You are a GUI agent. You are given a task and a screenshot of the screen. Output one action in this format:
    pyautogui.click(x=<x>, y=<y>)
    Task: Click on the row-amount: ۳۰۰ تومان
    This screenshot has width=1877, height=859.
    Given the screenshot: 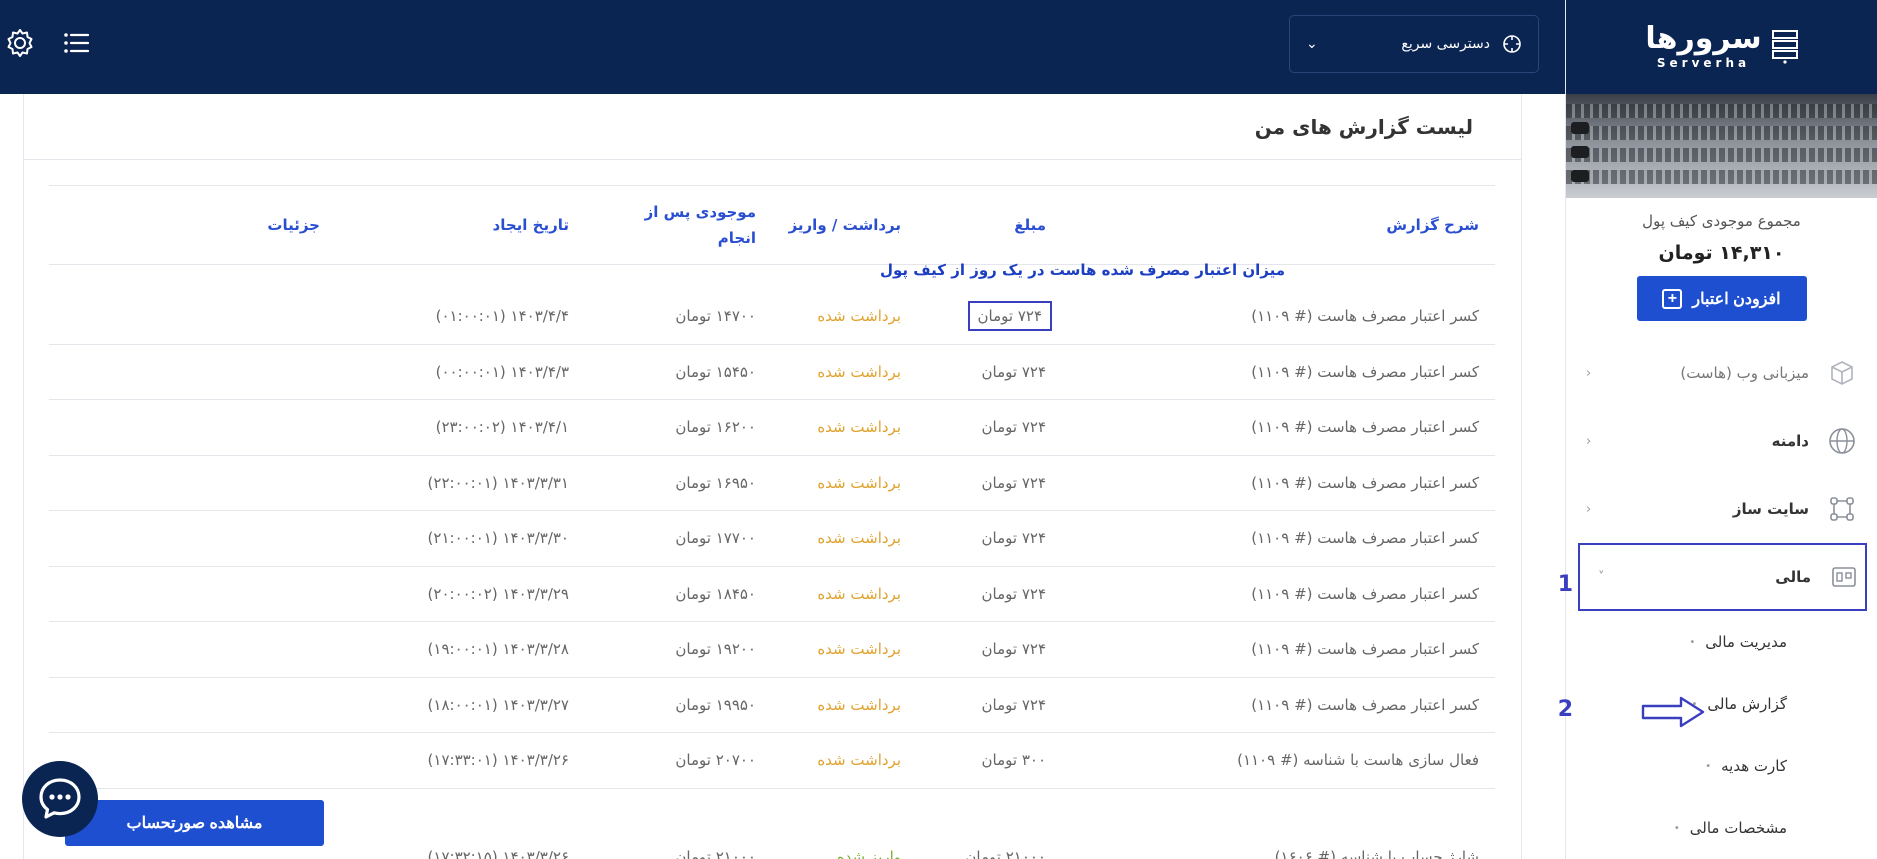 What is the action you would take?
    pyautogui.click(x=1013, y=760)
    